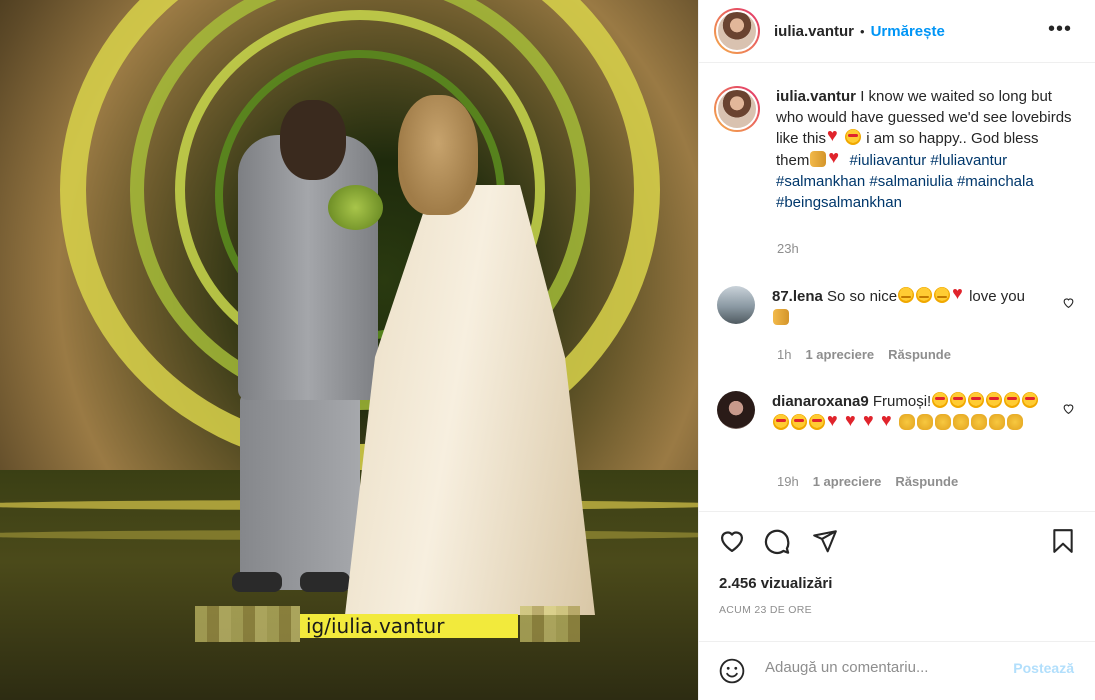 This screenshot has width=1095, height=700. I want to click on hashtag-link: #mainchala, so click(995, 181).